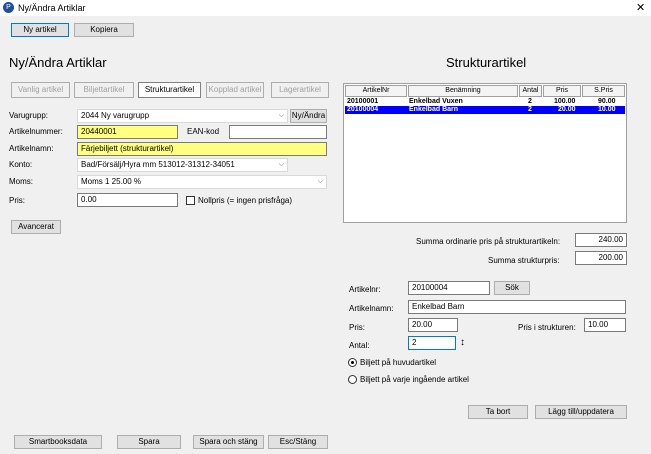 Image resolution: width=651 pixels, height=454 pixels. What do you see at coordinates (607, 101) in the screenshot?
I see `cell-spris: 90.00` at bounding box center [607, 101].